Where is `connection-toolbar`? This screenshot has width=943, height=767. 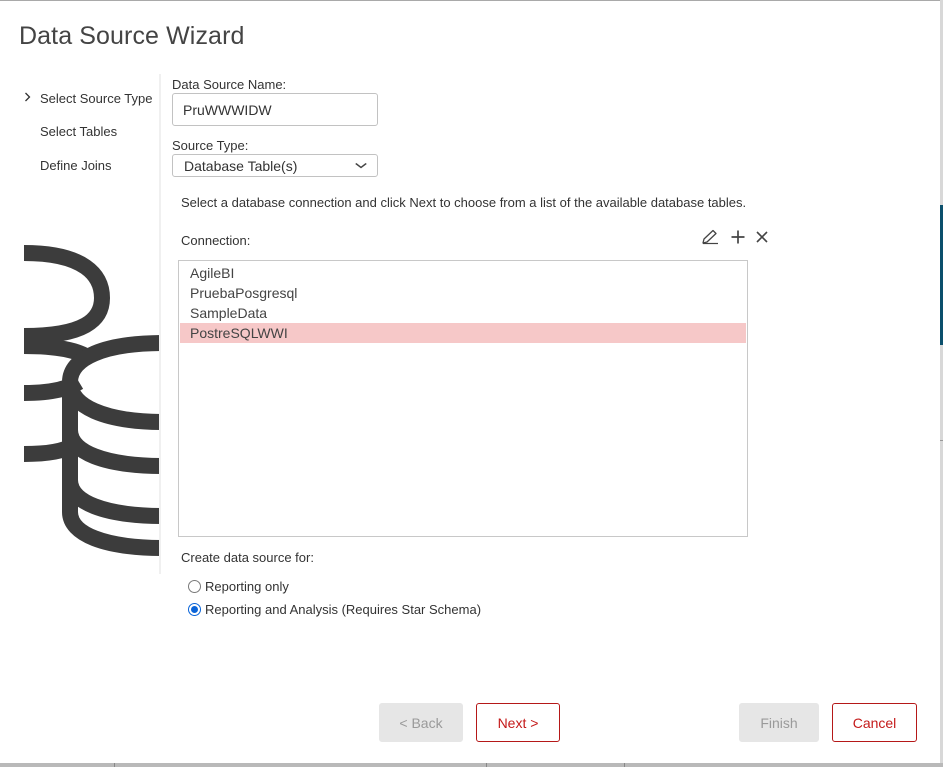 connection-toolbar is located at coordinates (736, 237).